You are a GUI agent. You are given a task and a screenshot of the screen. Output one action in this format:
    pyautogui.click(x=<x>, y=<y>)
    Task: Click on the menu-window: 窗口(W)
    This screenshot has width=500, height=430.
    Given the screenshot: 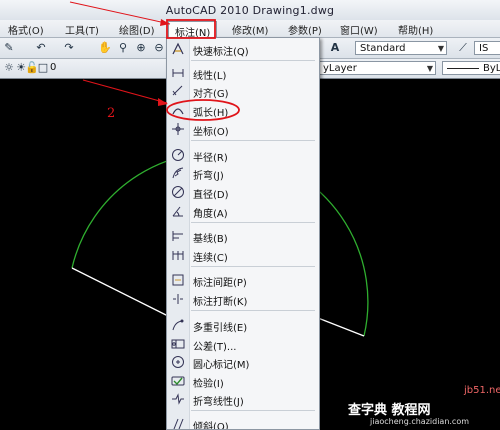 What is the action you would take?
    pyautogui.click(x=359, y=29)
    